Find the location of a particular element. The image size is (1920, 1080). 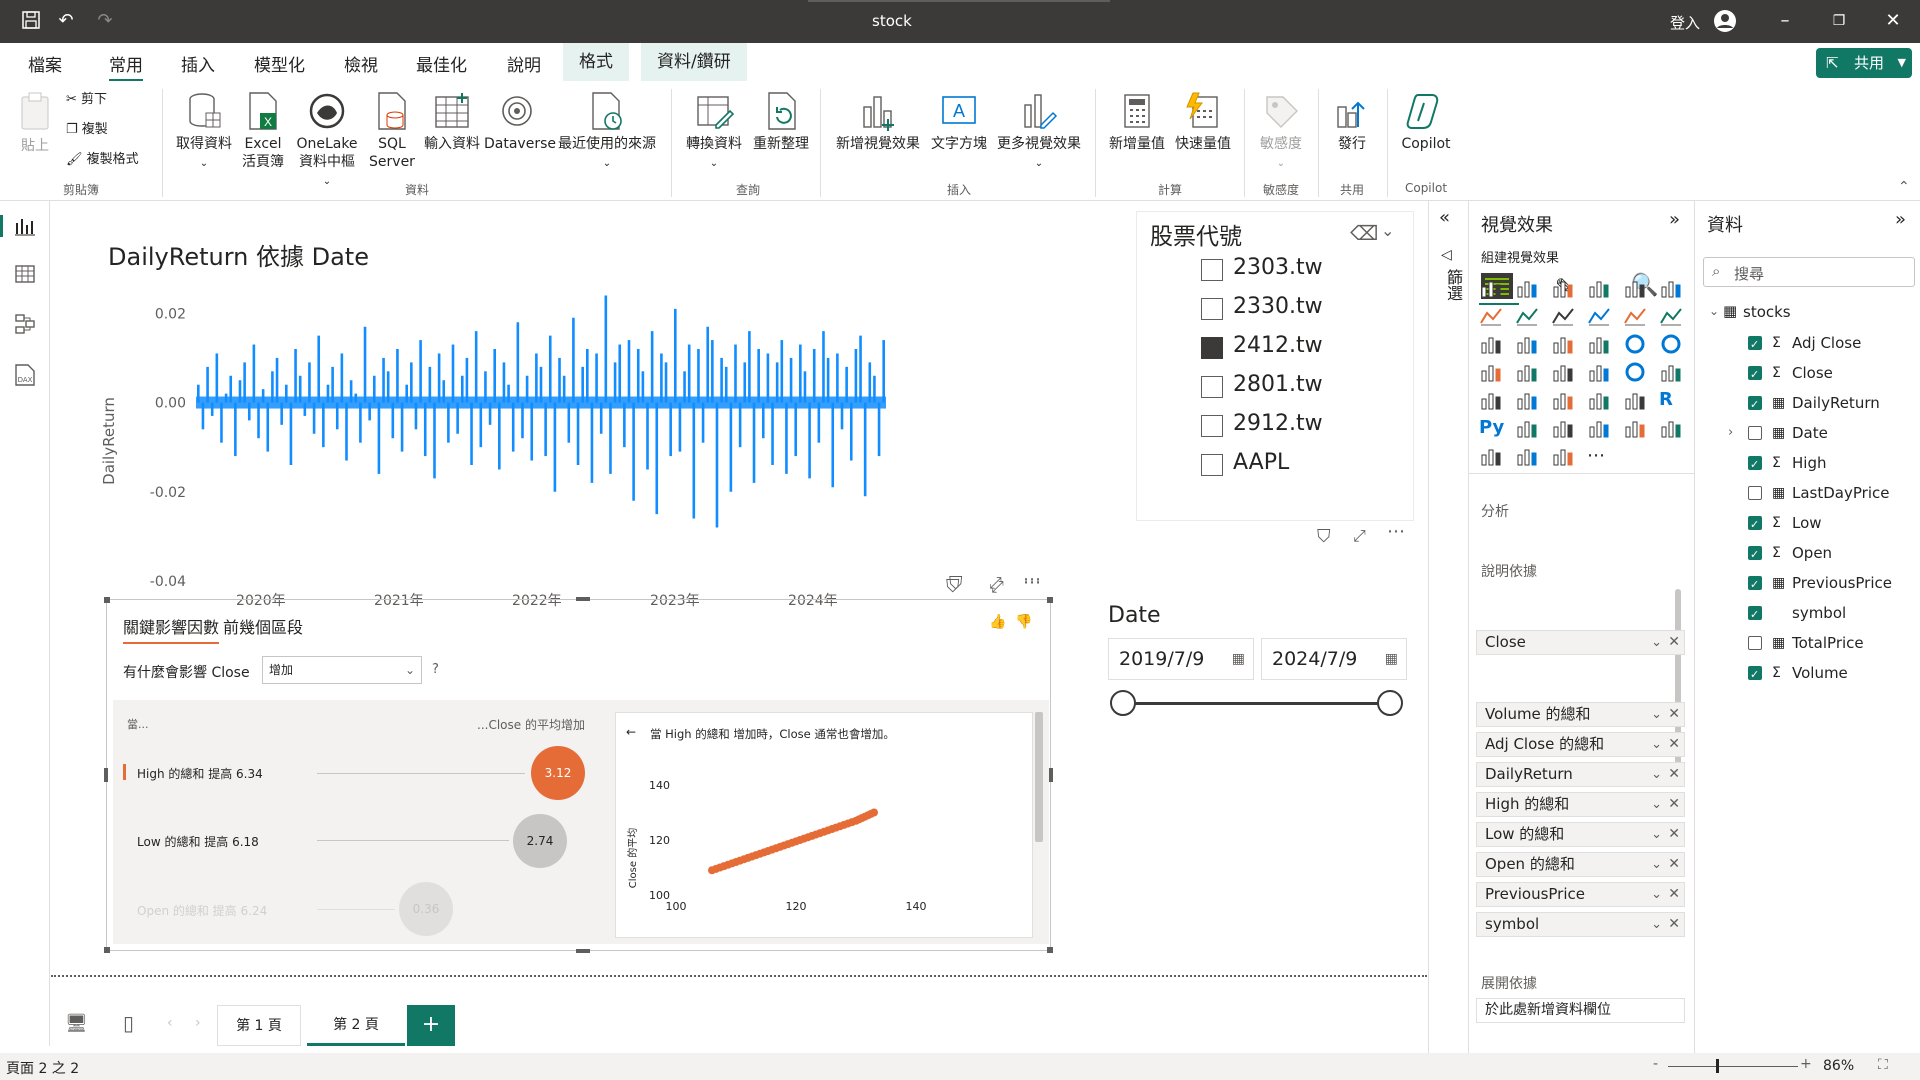

tab-modeling: 模型化 is located at coordinates (279, 63).